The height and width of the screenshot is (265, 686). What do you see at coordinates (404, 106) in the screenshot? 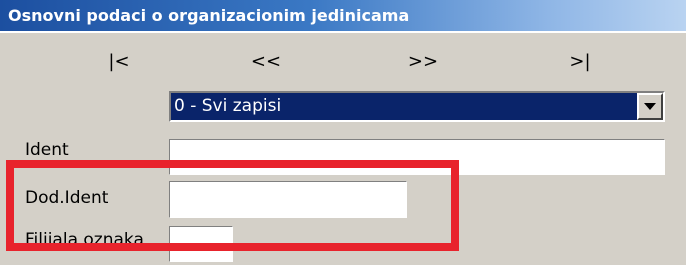
I see `record-filter-value: 0 - Svi zapisi` at bounding box center [404, 106].